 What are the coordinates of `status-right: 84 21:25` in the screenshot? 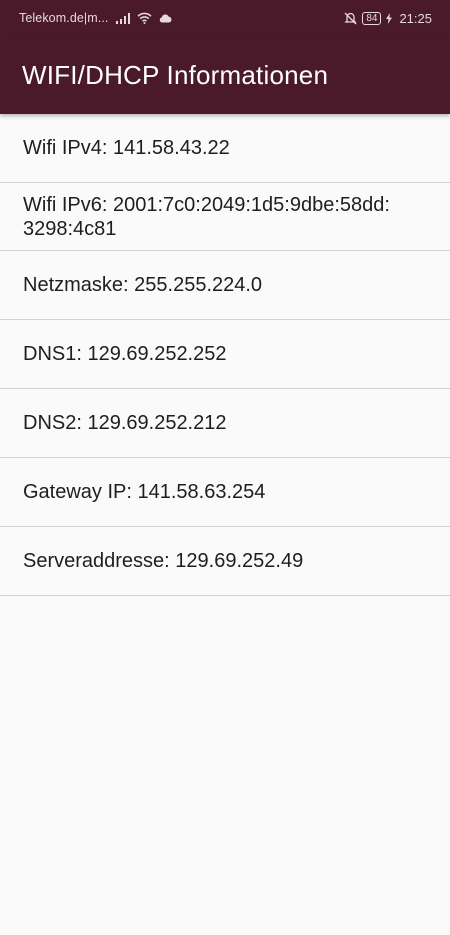 It's located at (388, 18).